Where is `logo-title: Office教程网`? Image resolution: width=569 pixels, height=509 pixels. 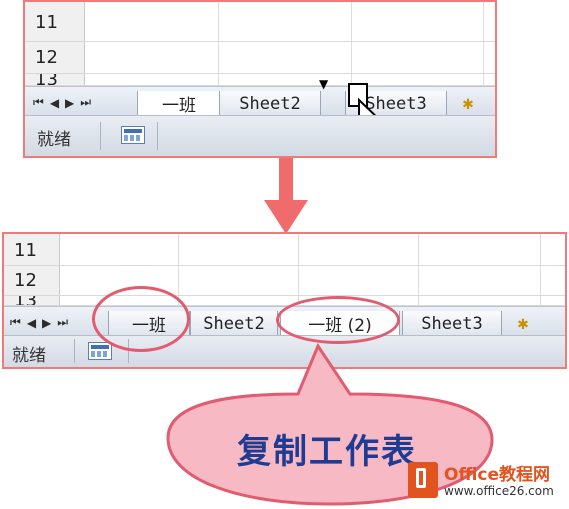
logo-title: Office教程网 is located at coordinates (497, 475).